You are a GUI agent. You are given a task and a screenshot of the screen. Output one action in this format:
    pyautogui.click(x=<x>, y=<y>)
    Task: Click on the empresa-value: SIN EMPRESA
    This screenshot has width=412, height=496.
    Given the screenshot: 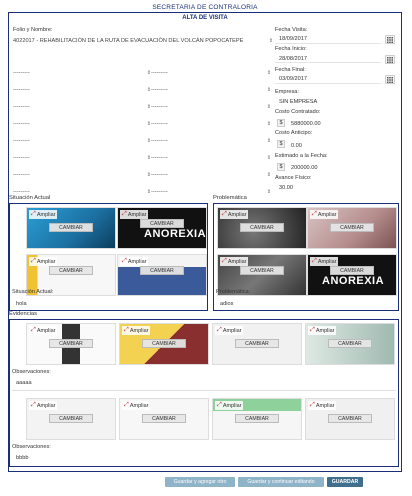 What is the action you would take?
    pyautogui.click(x=298, y=102)
    